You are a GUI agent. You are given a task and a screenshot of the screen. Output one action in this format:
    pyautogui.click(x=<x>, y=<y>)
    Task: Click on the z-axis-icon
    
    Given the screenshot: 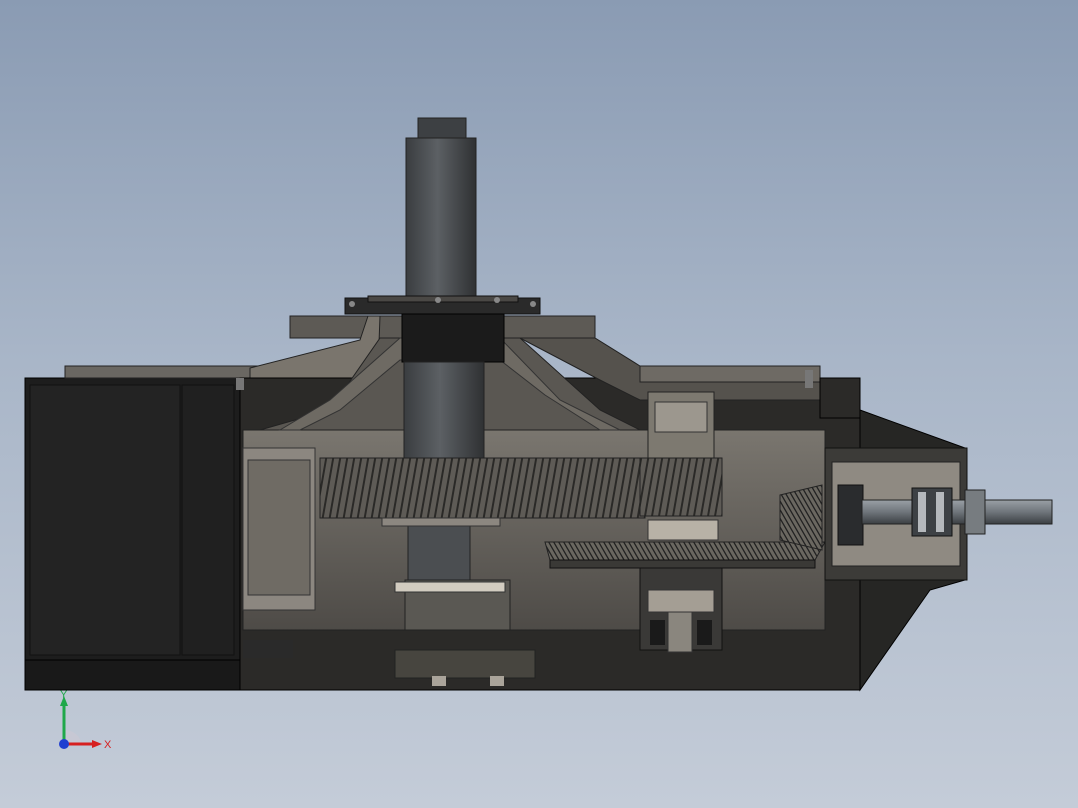 What is the action you would take?
    pyautogui.click(x=64, y=744)
    